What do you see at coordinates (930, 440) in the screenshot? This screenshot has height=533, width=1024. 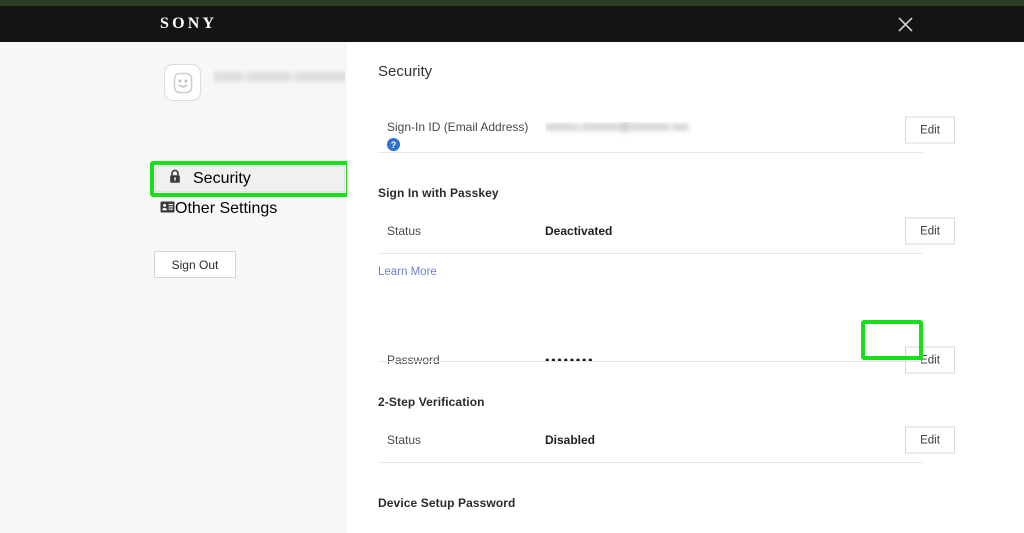 I see `edit-two-step-button: Edit` at bounding box center [930, 440].